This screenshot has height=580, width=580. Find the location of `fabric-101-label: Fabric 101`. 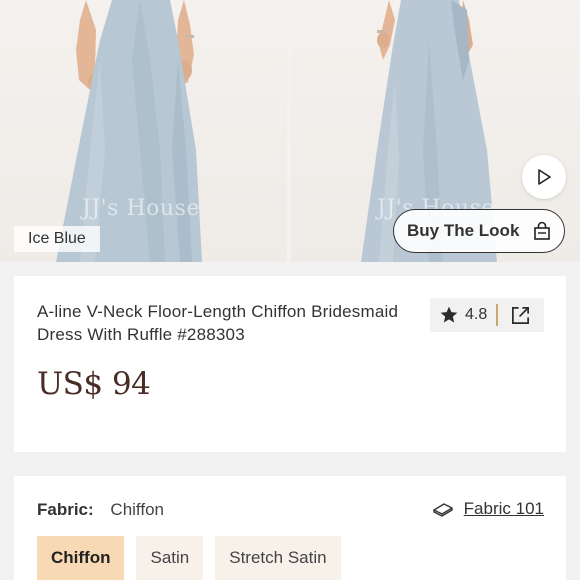

fabric-101-label: Fabric 101 is located at coordinates (504, 509).